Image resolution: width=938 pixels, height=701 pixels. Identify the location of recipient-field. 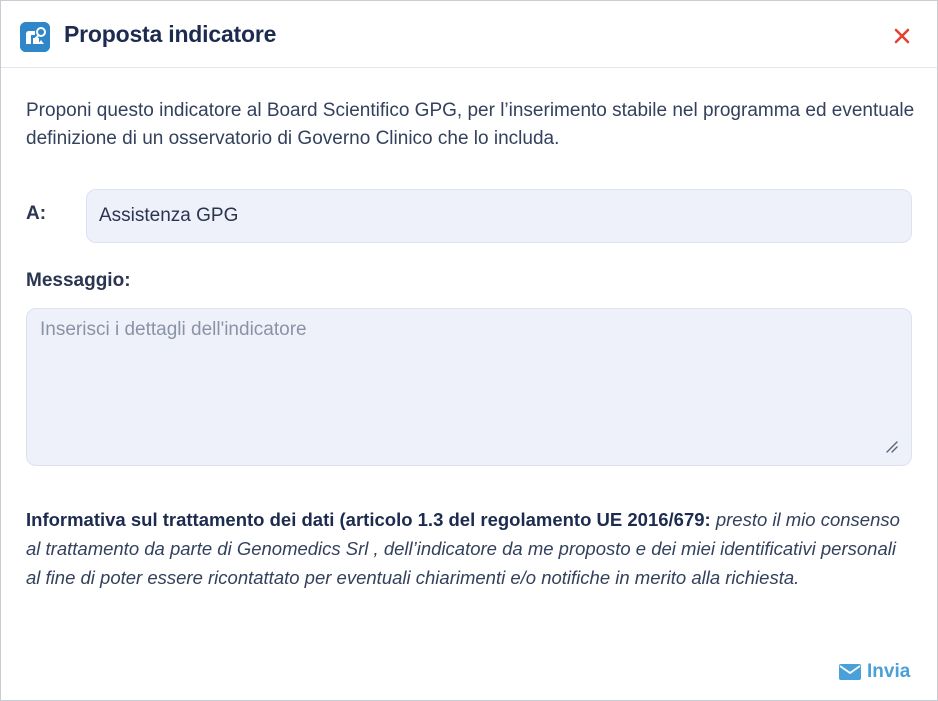
(499, 216).